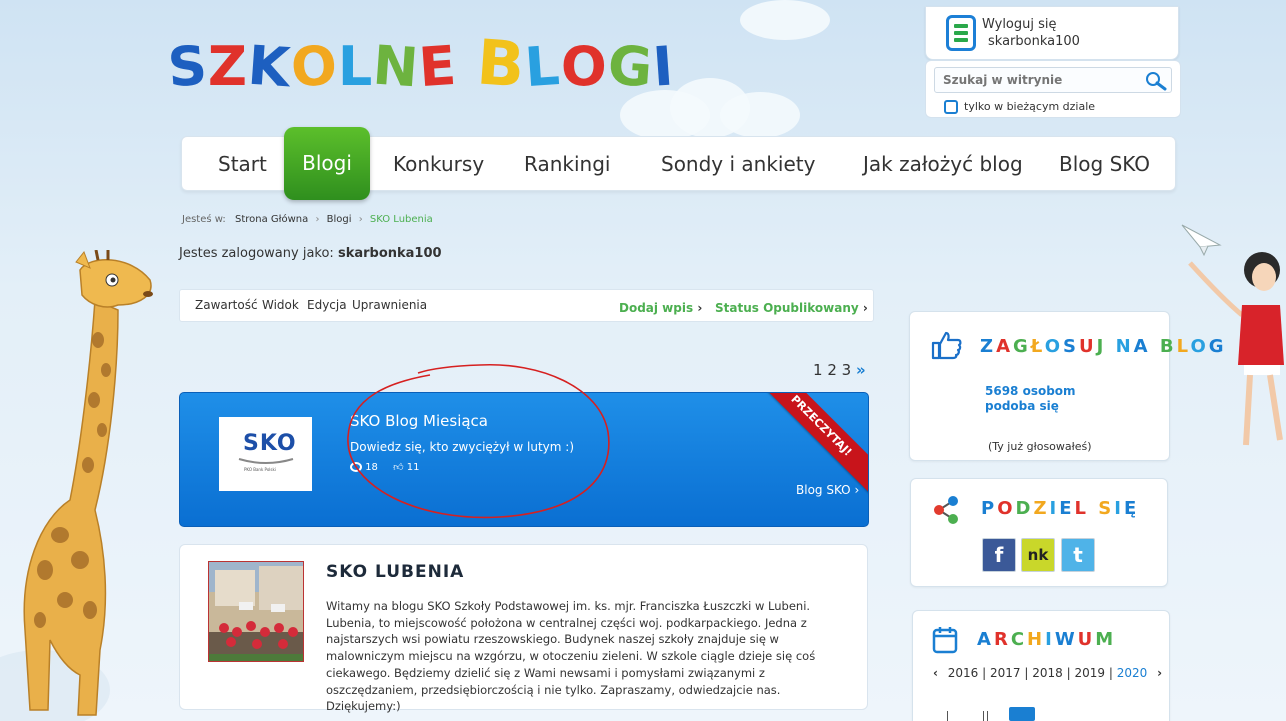 The width and height of the screenshot is (1286, 721). What do you see at coordinates (738, 164) in the screenshot?
I see `nav-sondy: Sondy i ankiety` at bounding box center [738, 164].